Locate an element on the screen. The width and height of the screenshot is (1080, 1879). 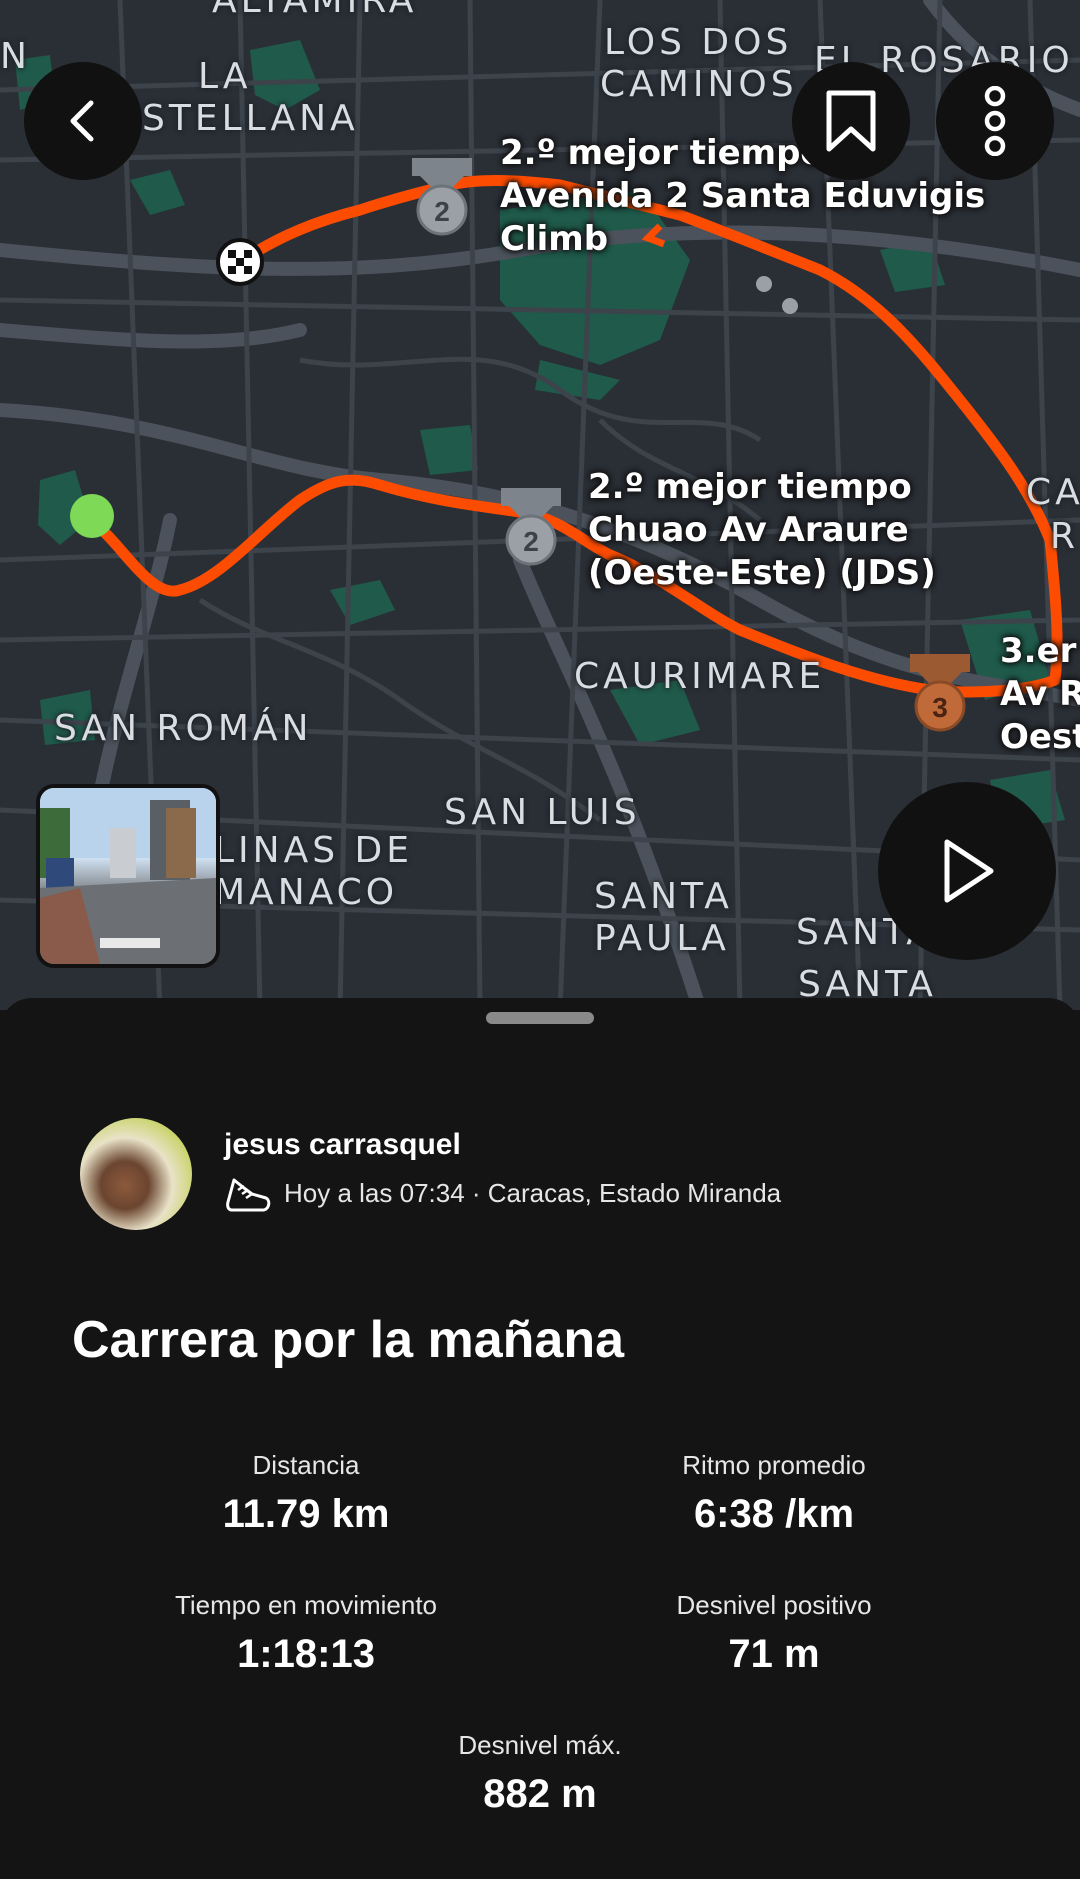
start-marker is located at coordinates (92, 516).